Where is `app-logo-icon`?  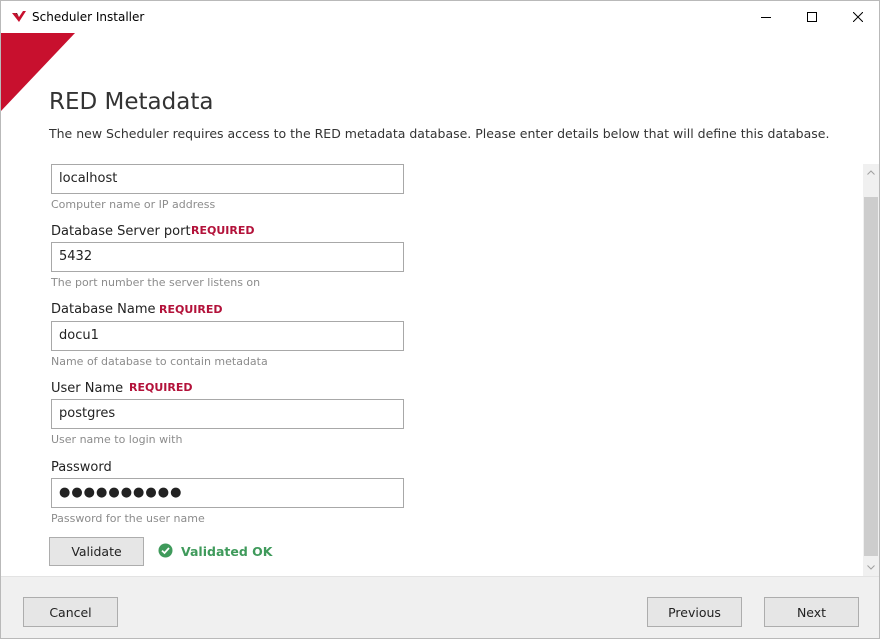
app-logo-icon is located at coordinates (19, 16).